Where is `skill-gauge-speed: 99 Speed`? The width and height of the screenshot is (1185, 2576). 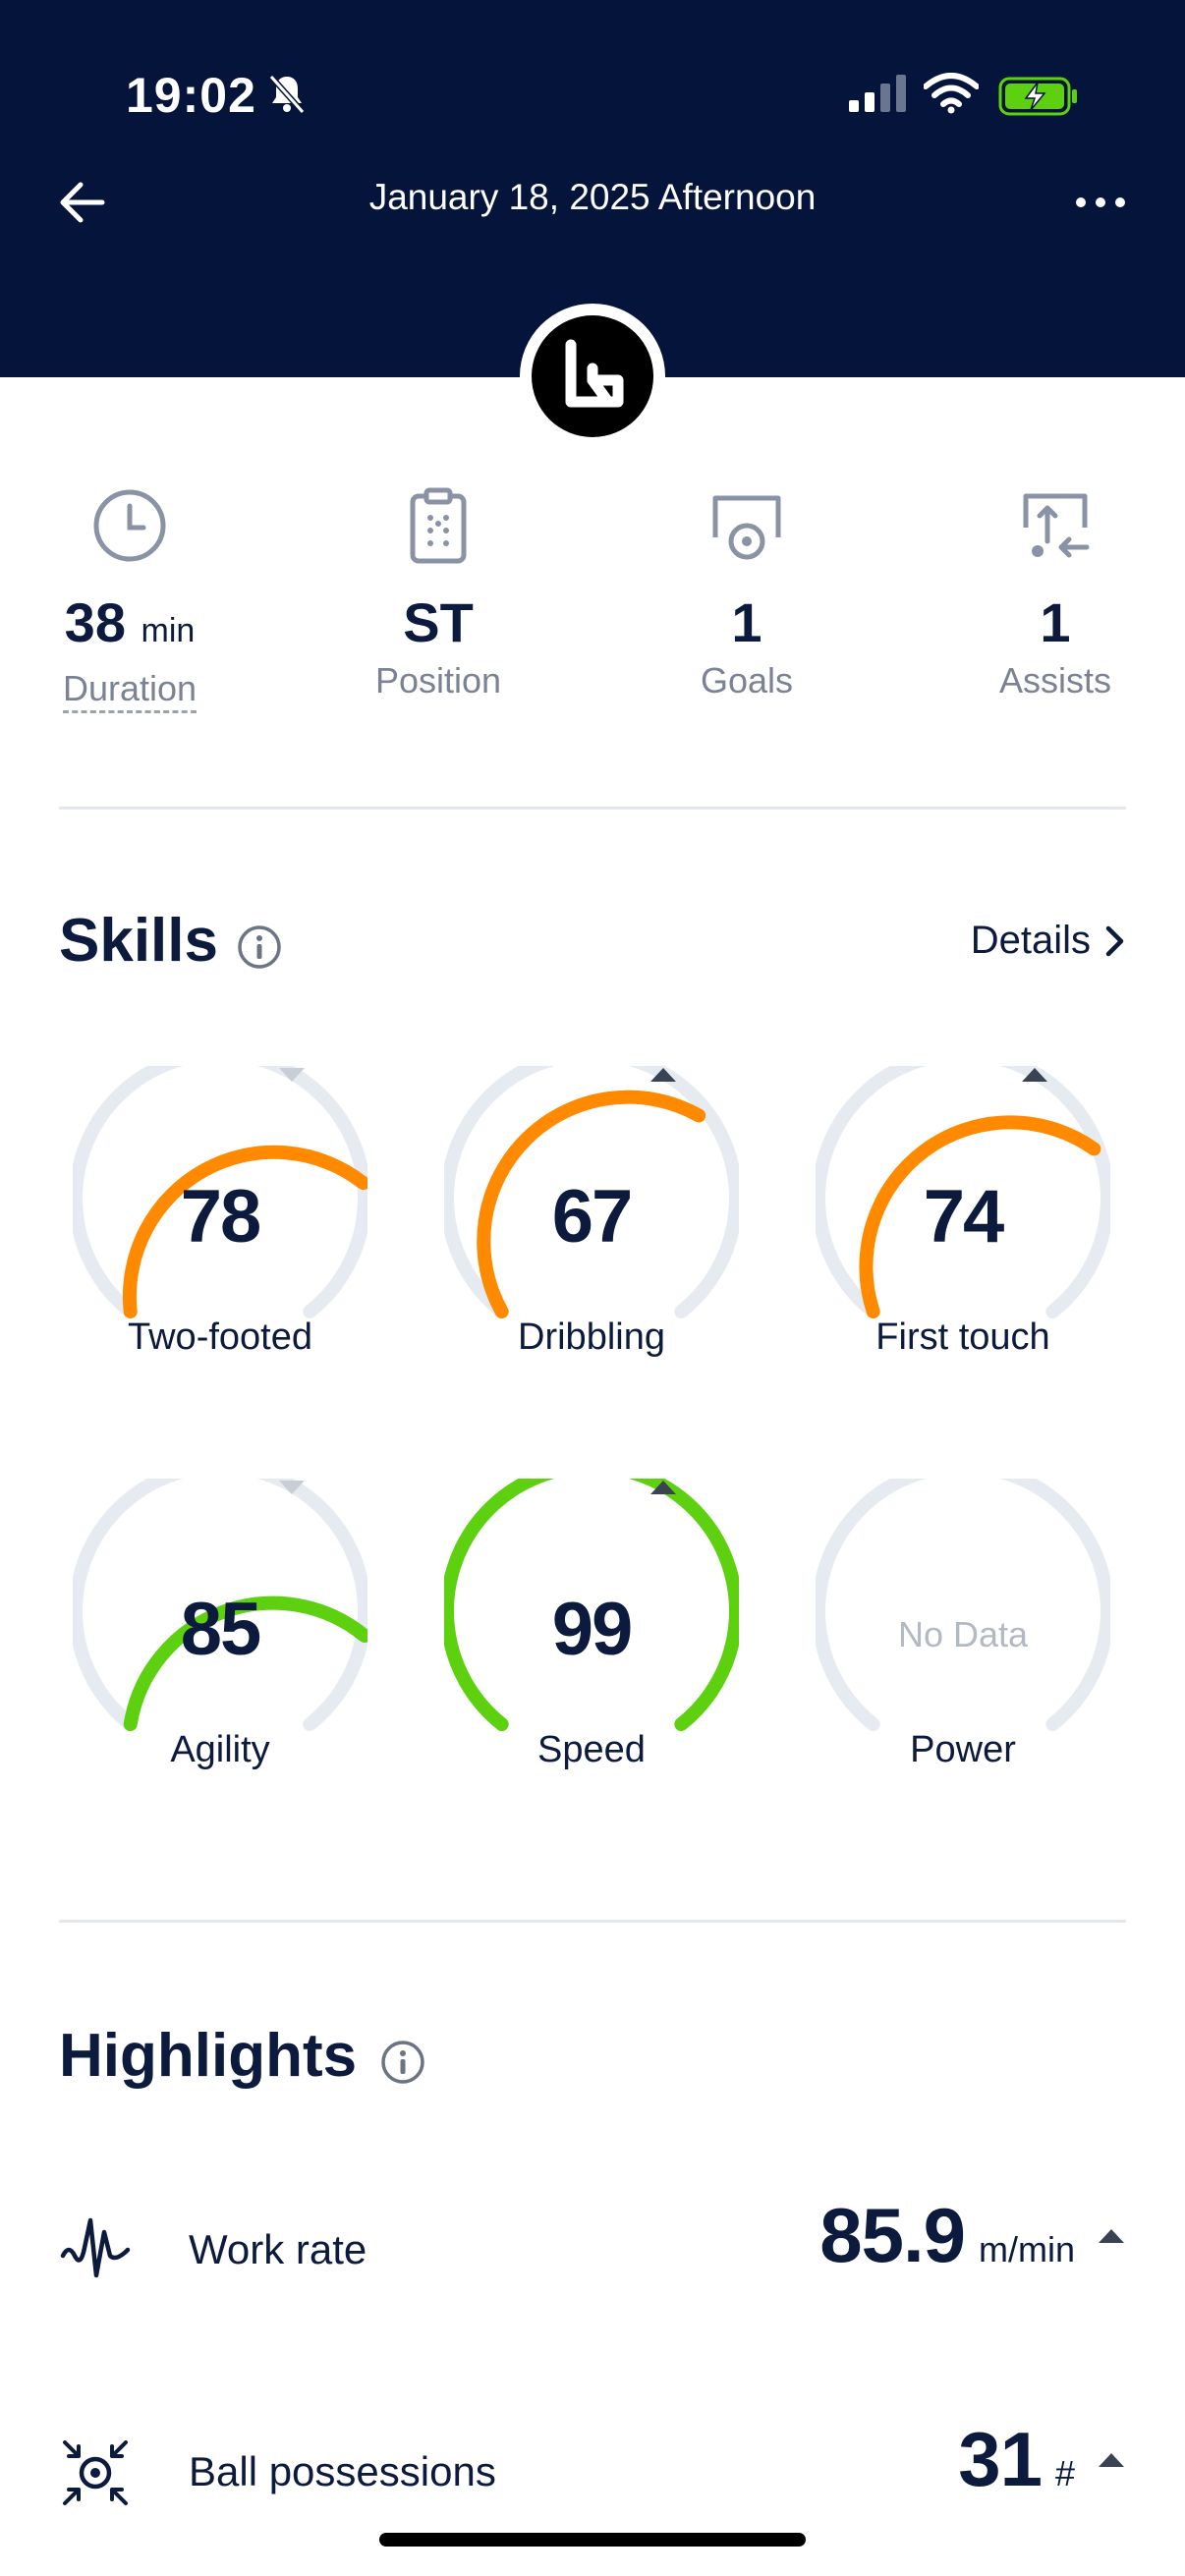
skill-gauge-speed: 99 Speed is located at coordinates (606, 1636).